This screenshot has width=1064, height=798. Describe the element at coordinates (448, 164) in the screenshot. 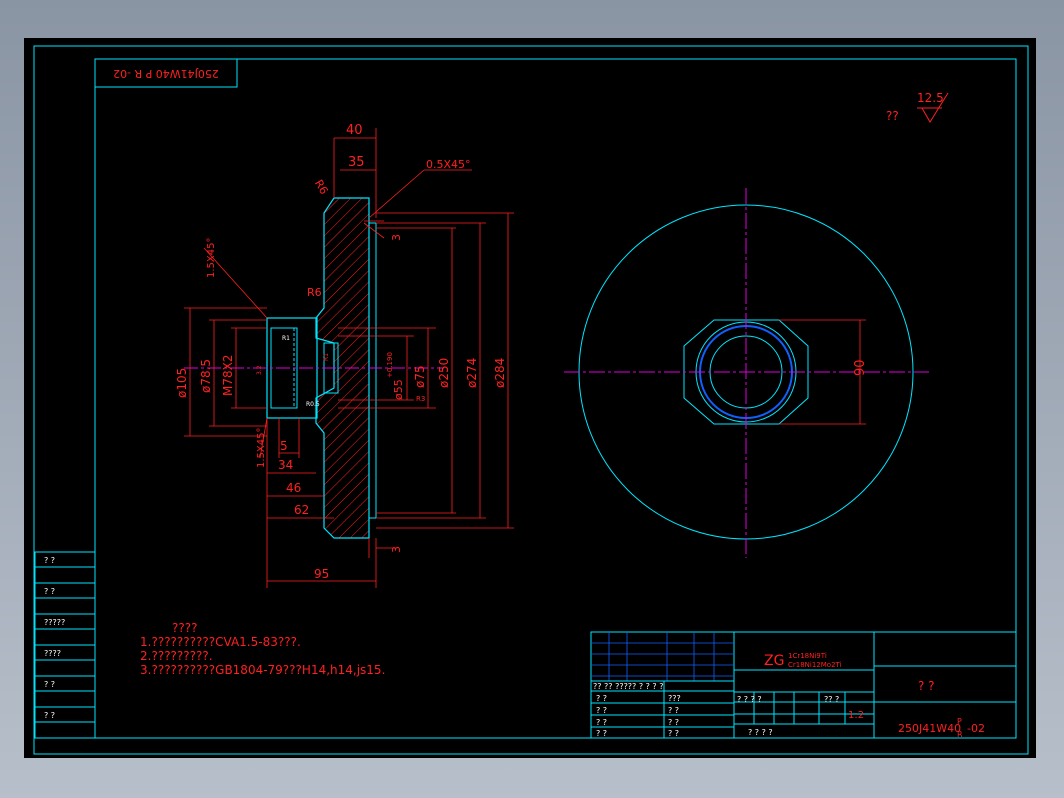

I see `dim-chamfer-top: 0.5X45°` at that location.